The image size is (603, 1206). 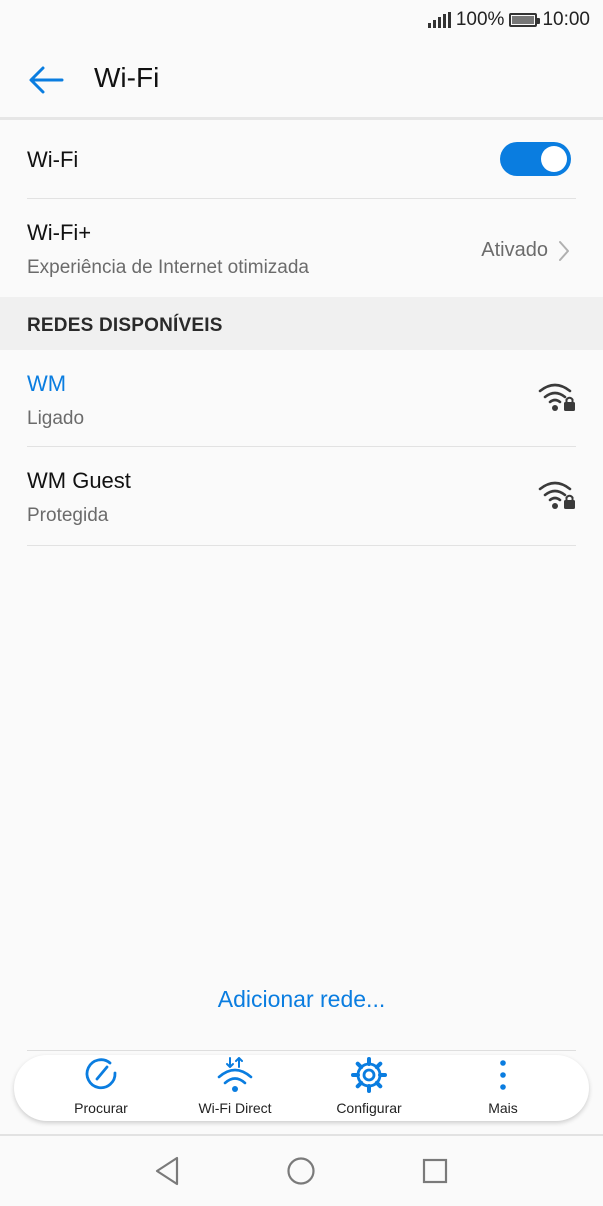 What do you see at coordinates (564, 251) in the screenshot?
I see `chevron-right-icon` at bounding box center [564, 251].